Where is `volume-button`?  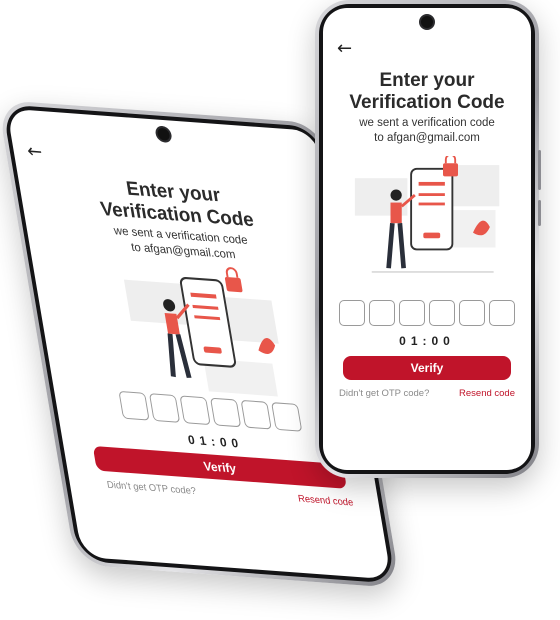
volume-button is located at coordinates (539, 170).